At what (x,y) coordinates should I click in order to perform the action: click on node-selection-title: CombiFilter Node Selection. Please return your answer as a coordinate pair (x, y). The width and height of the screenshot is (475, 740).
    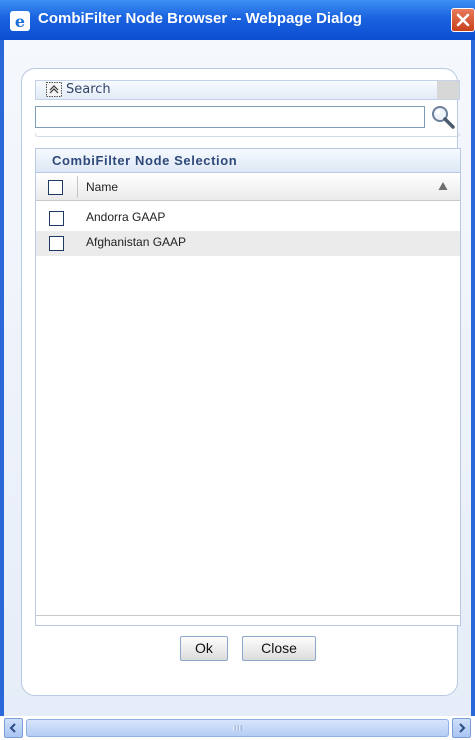
    Looking at the image, I should click on (145, 160).